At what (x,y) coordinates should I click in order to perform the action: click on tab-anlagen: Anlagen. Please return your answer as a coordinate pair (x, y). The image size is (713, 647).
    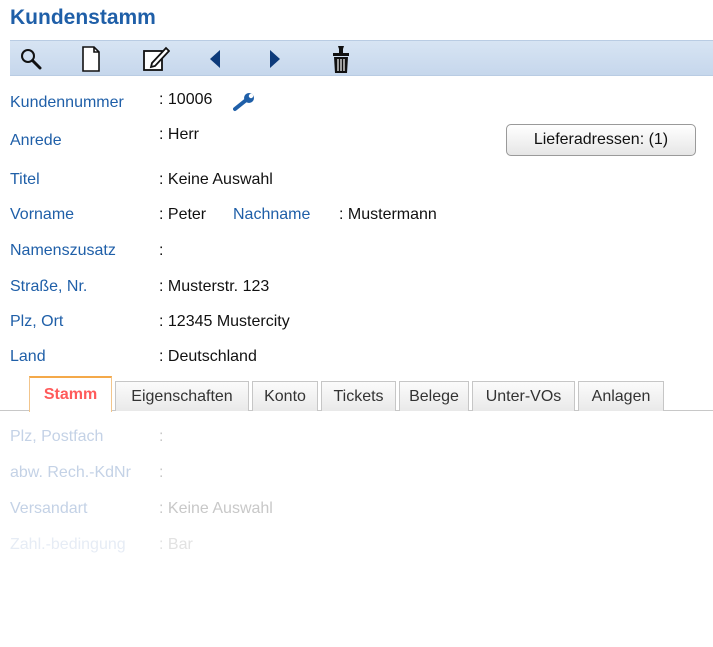
    Looking at the image, I should click on (621, 396).